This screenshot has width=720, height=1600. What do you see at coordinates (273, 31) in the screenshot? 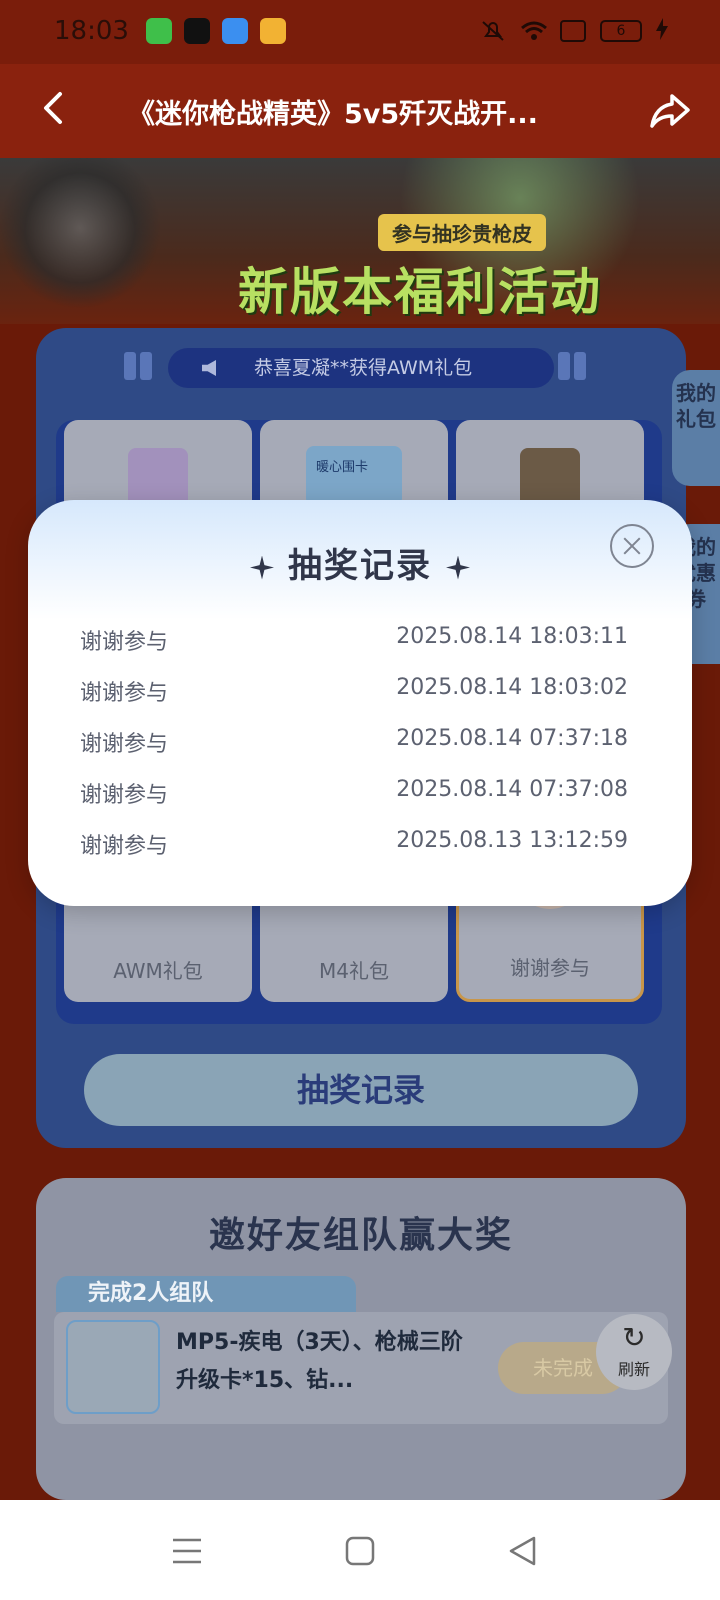
I see `wallet-app-icon` at bounding box center [273, 31].